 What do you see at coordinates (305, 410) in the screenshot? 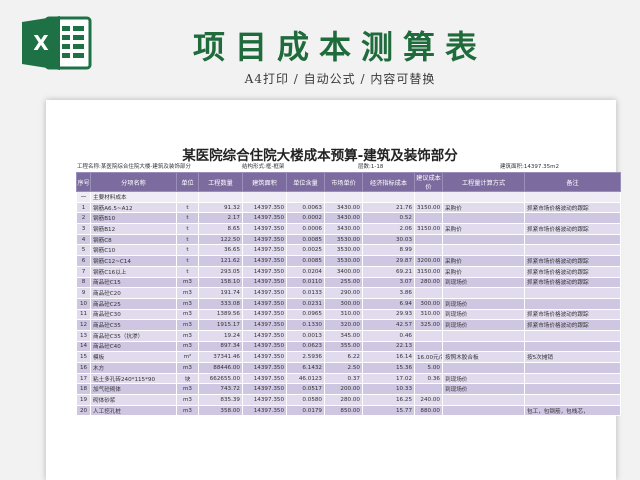
I see `unit-content-cell: 0.0179` at bounding box center [305, 410].